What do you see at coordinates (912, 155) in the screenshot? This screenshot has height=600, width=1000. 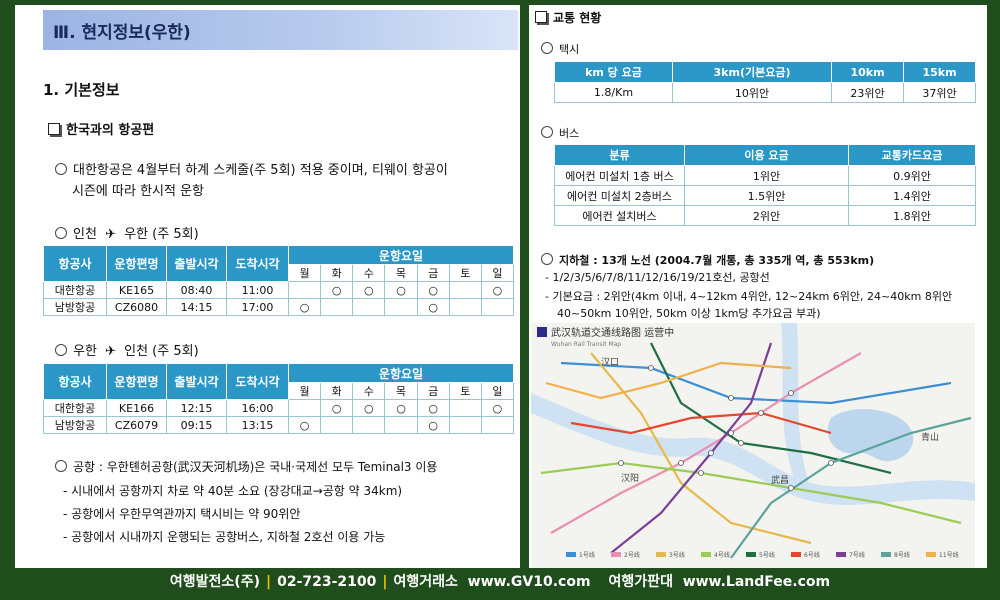 I see `bus-col-card: 교통카드요금` at bounding box center [912, 155].